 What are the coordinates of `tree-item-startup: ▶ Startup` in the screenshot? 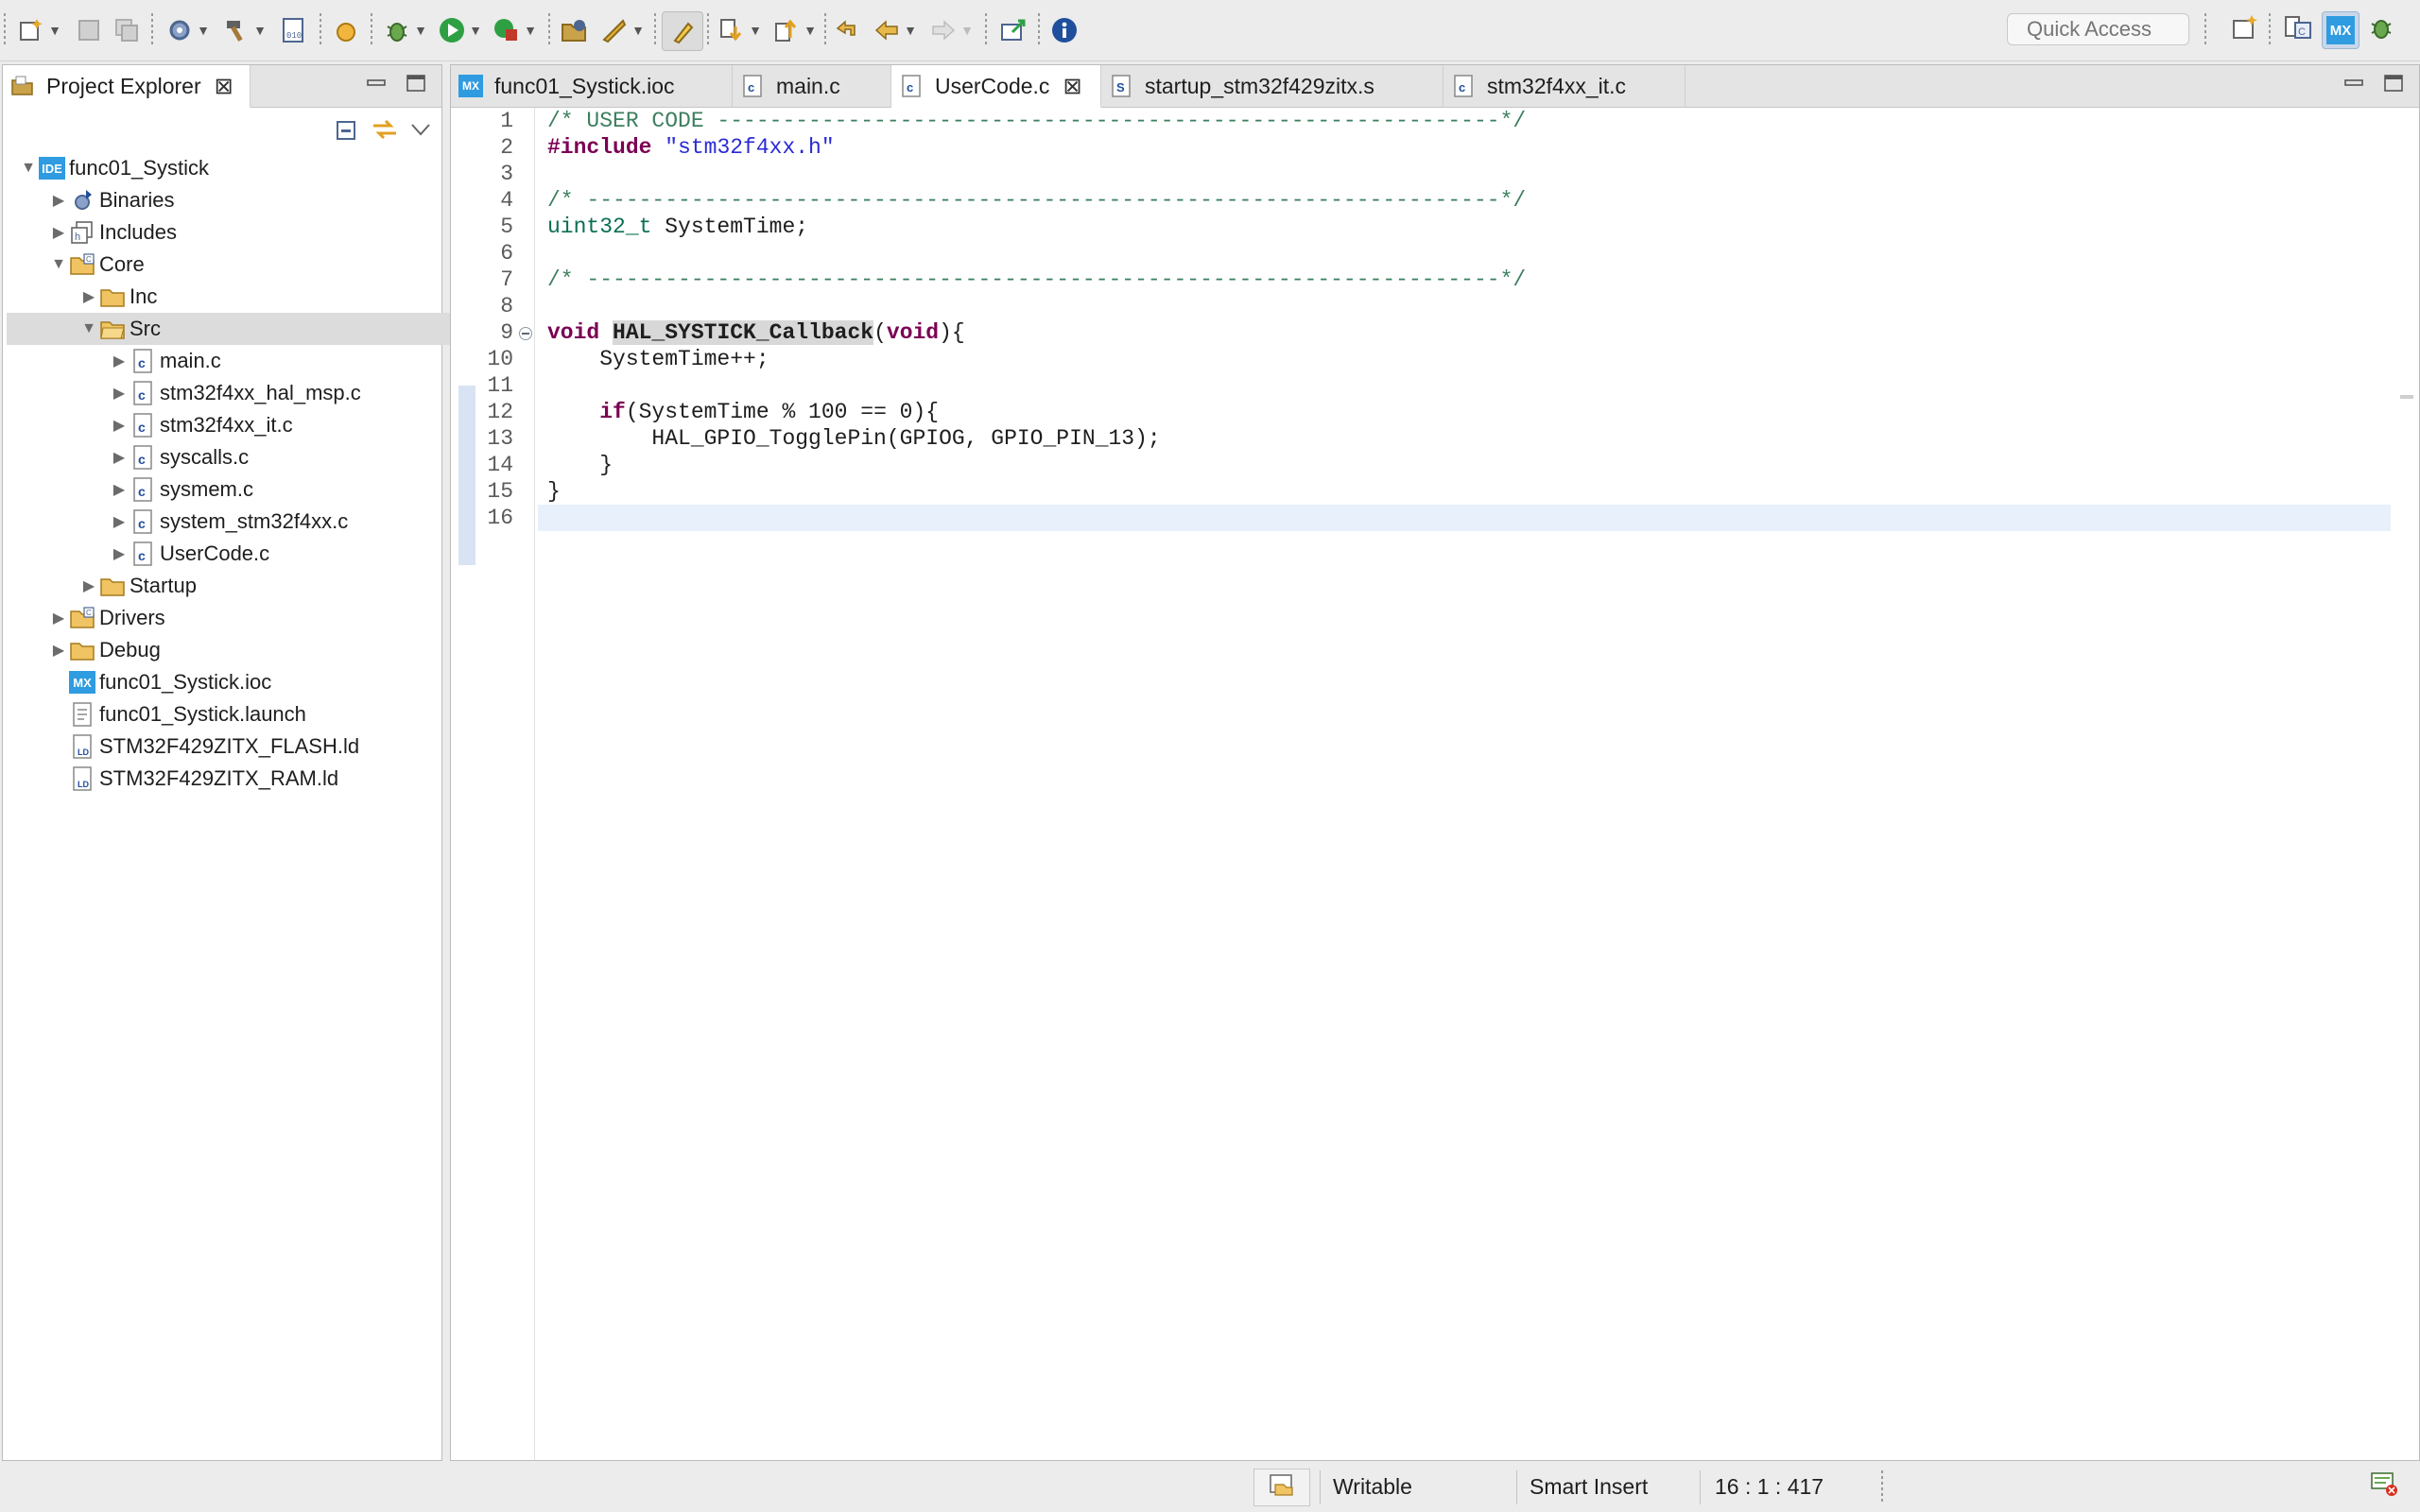 It's located at (258, 586).